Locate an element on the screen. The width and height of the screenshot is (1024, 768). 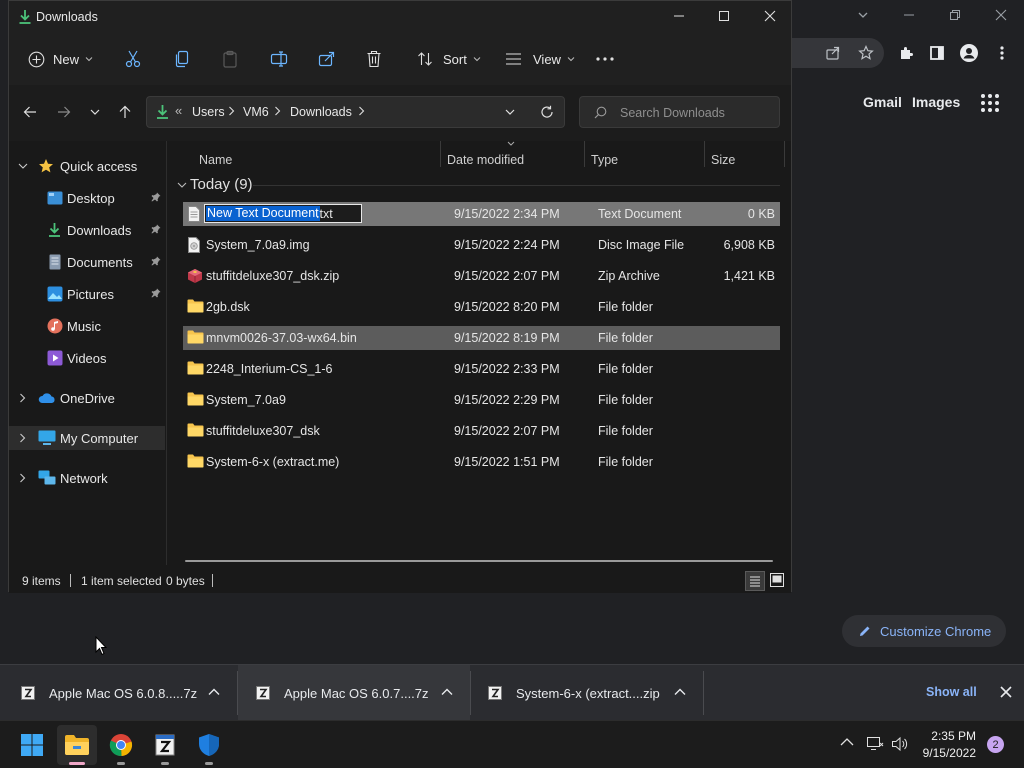
images-link: Images is located at coordinates (936, 102).